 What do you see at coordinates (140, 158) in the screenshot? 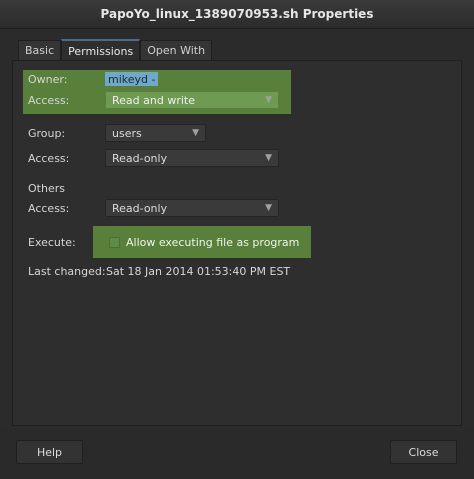
I see `group-access-value: Read-only` at bounding box center [140, 158].